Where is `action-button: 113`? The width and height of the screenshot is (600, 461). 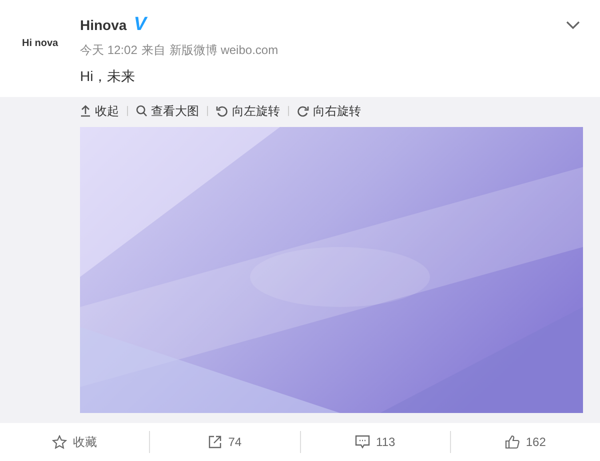
action-button: 113 is located at coordinates (375, 442).